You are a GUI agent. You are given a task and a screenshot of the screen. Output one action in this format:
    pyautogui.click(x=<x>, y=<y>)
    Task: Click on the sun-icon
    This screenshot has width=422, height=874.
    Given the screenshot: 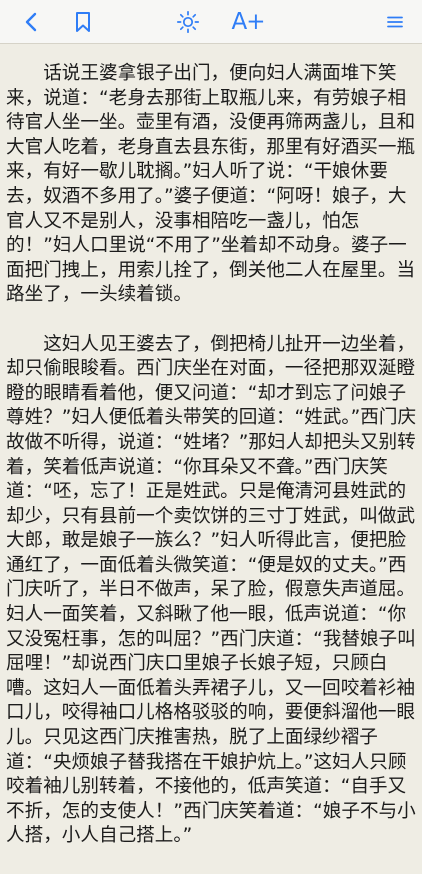 What is the action you would take?
    pyautogui.click(x=188, y=22)
    